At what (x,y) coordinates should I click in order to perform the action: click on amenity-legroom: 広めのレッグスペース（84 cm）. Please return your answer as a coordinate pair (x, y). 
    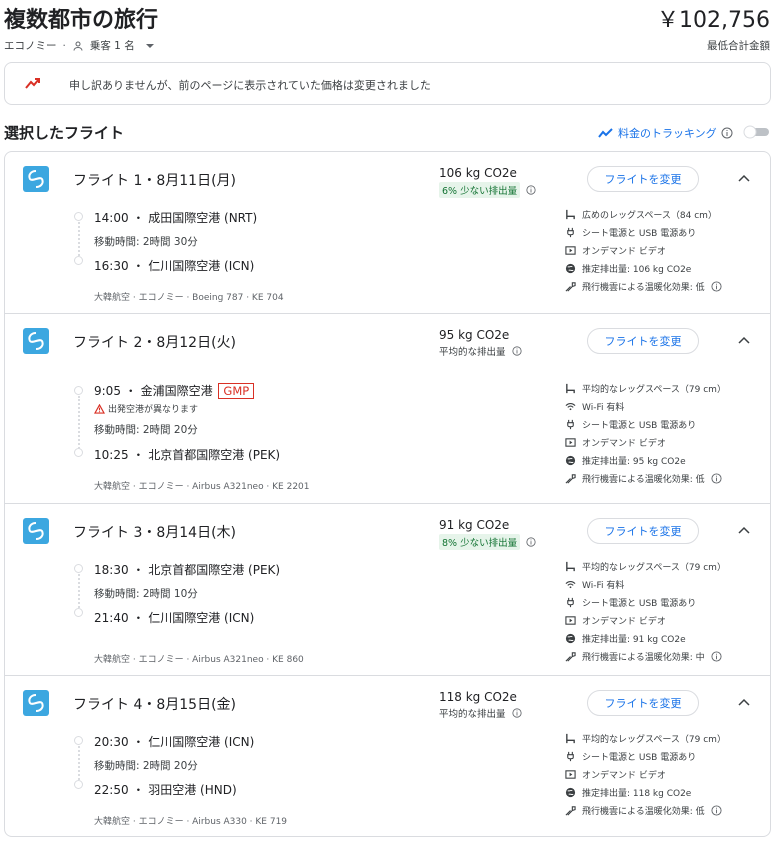
    Looking at the image, I should click on (641, 214).